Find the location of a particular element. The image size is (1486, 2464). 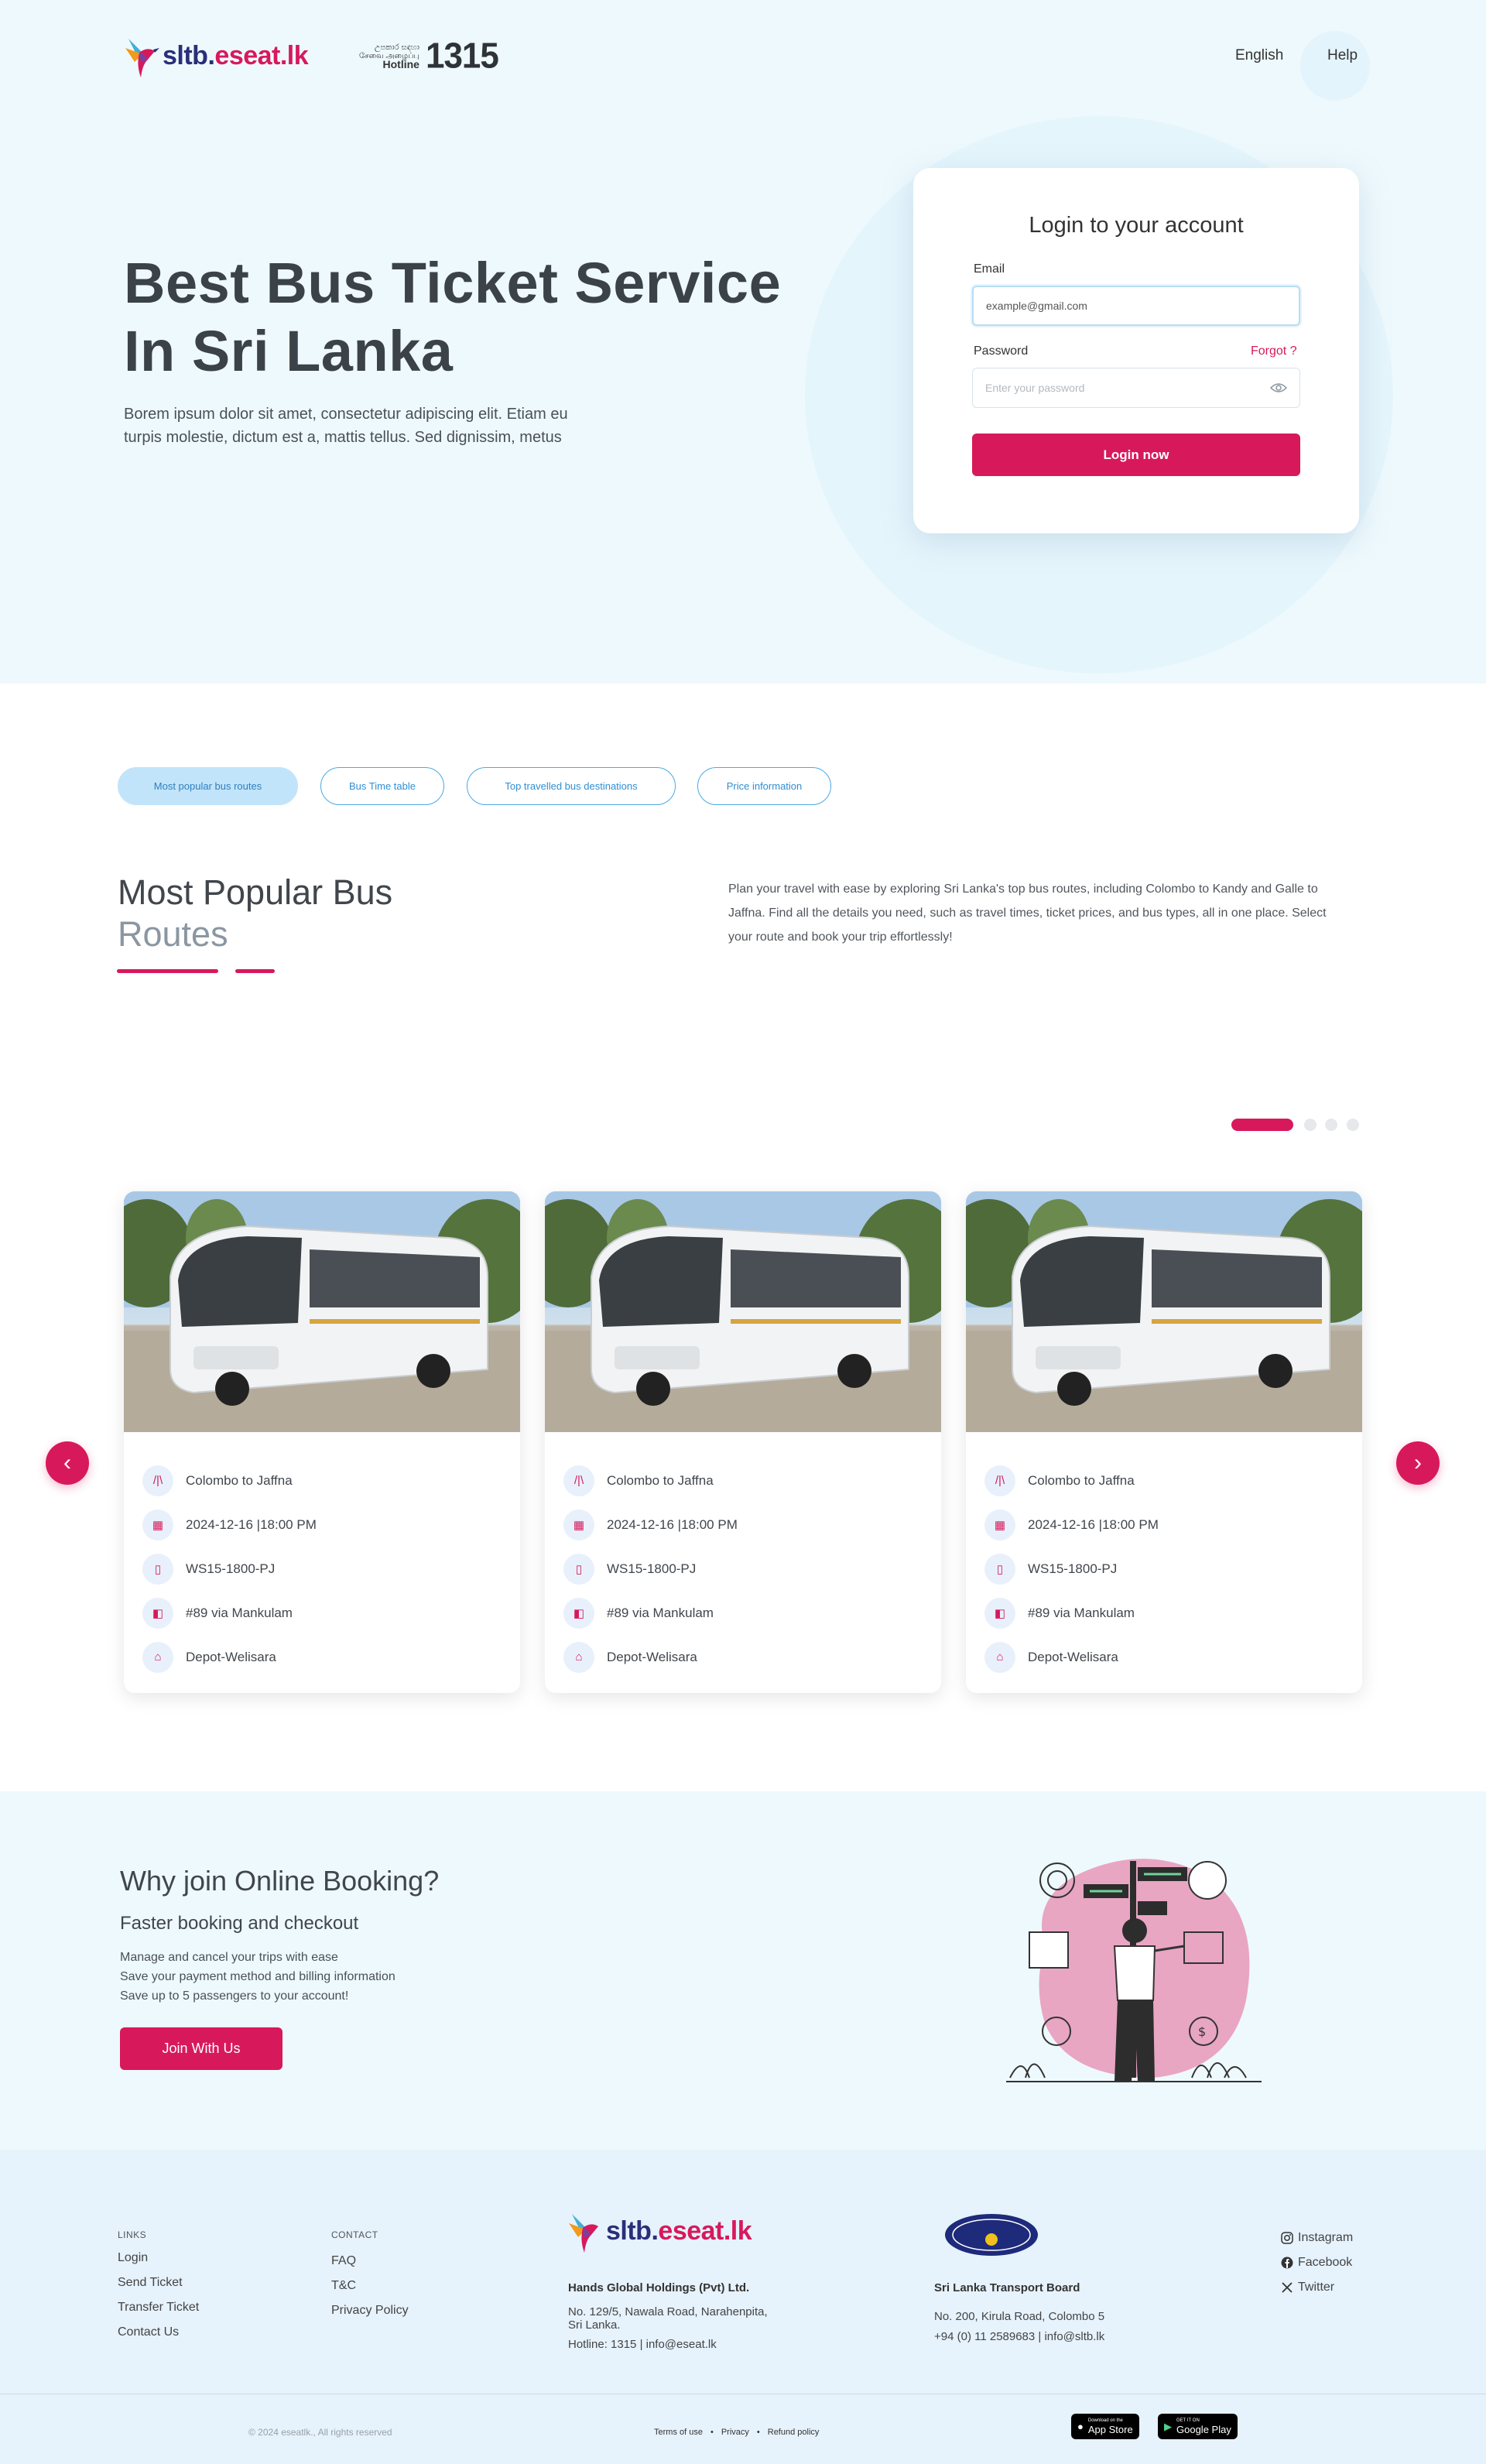

social-links: Instagram Facebook Twitter is located at coordinates (1317, 2263).